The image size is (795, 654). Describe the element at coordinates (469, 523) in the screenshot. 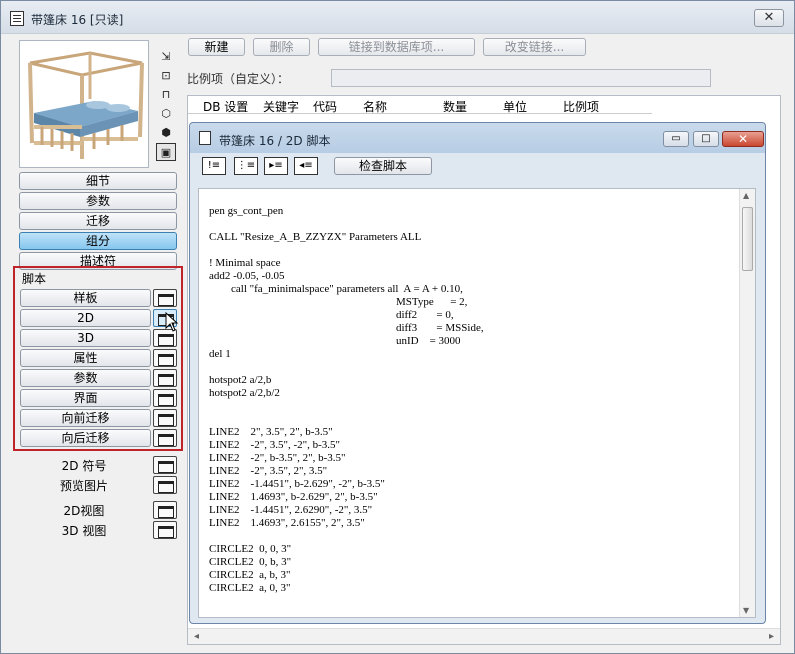

I see `code-line: LINE2 1.4693", 2.6155", 2", 3.5"` at that location.